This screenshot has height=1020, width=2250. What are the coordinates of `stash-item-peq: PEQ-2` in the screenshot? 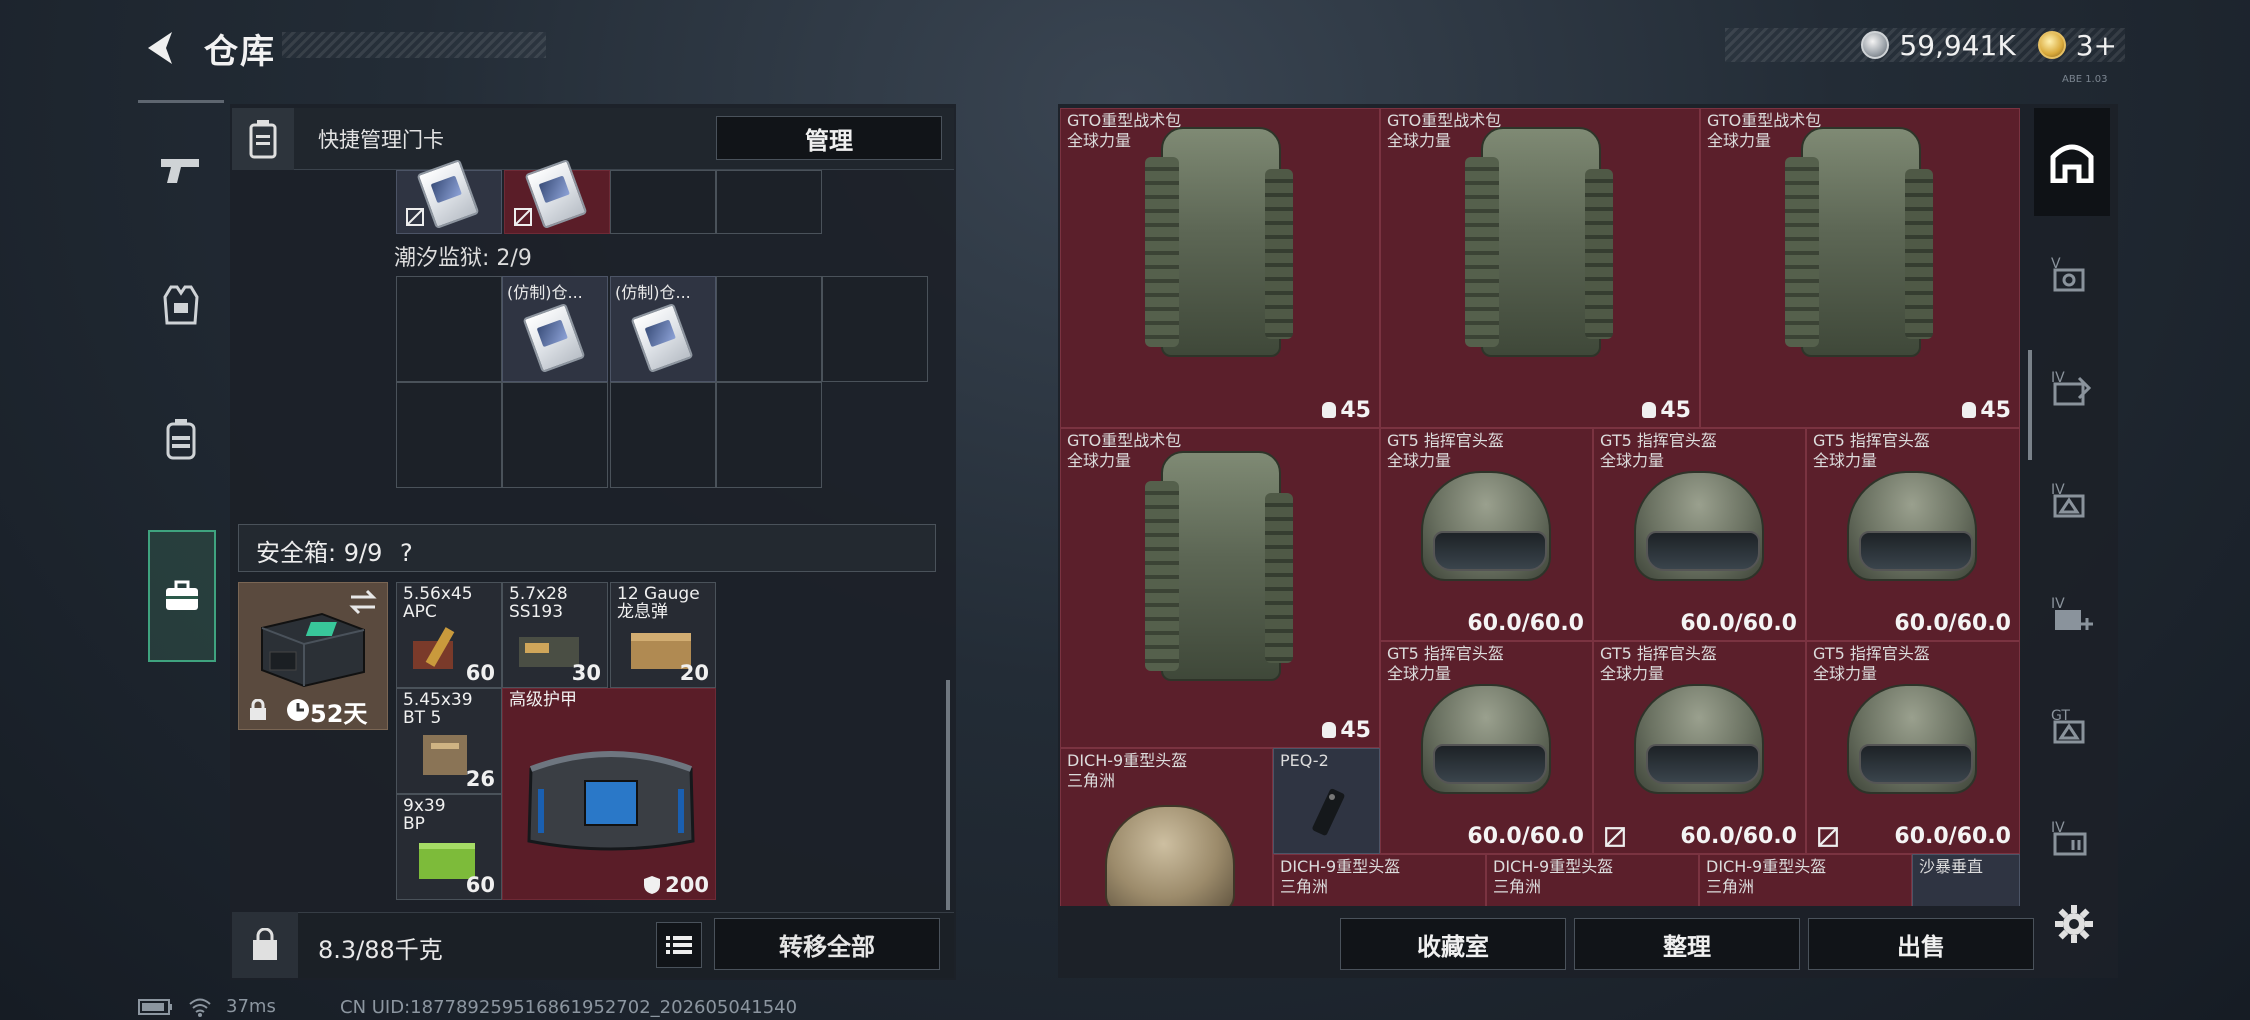 It's located at (1326, 801).